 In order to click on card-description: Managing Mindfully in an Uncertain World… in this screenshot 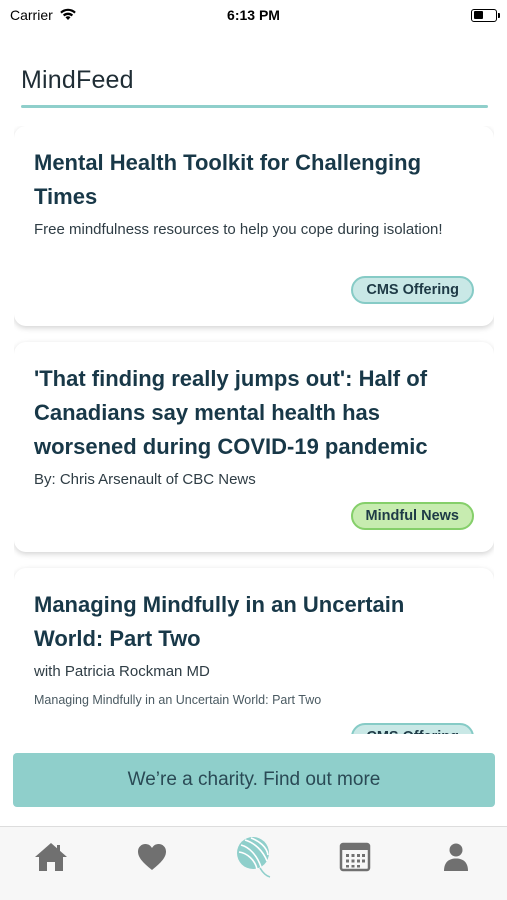, I will do `click(178, 700)`.